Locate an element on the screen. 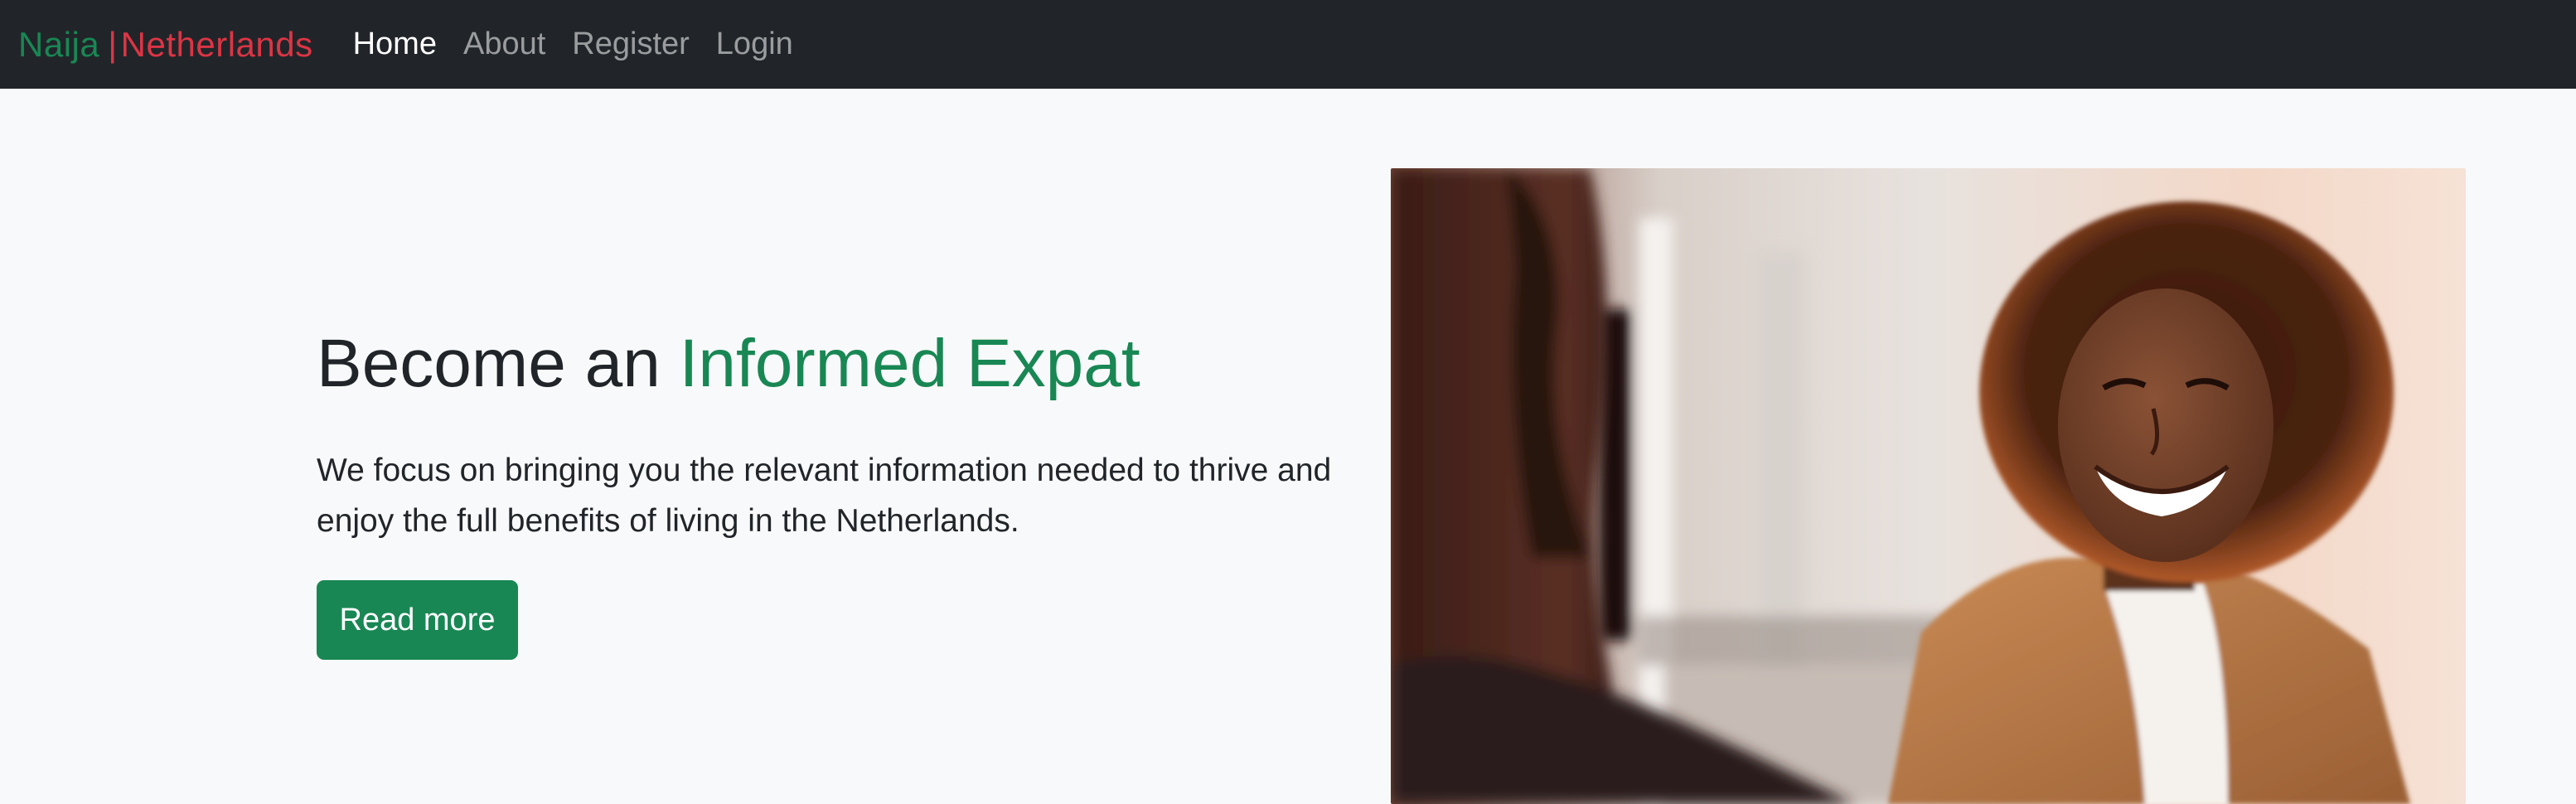 This screenshot has height=804, width=2576. brand-logo-link: Naija | Netherlands is located at coordinates (165, 45).